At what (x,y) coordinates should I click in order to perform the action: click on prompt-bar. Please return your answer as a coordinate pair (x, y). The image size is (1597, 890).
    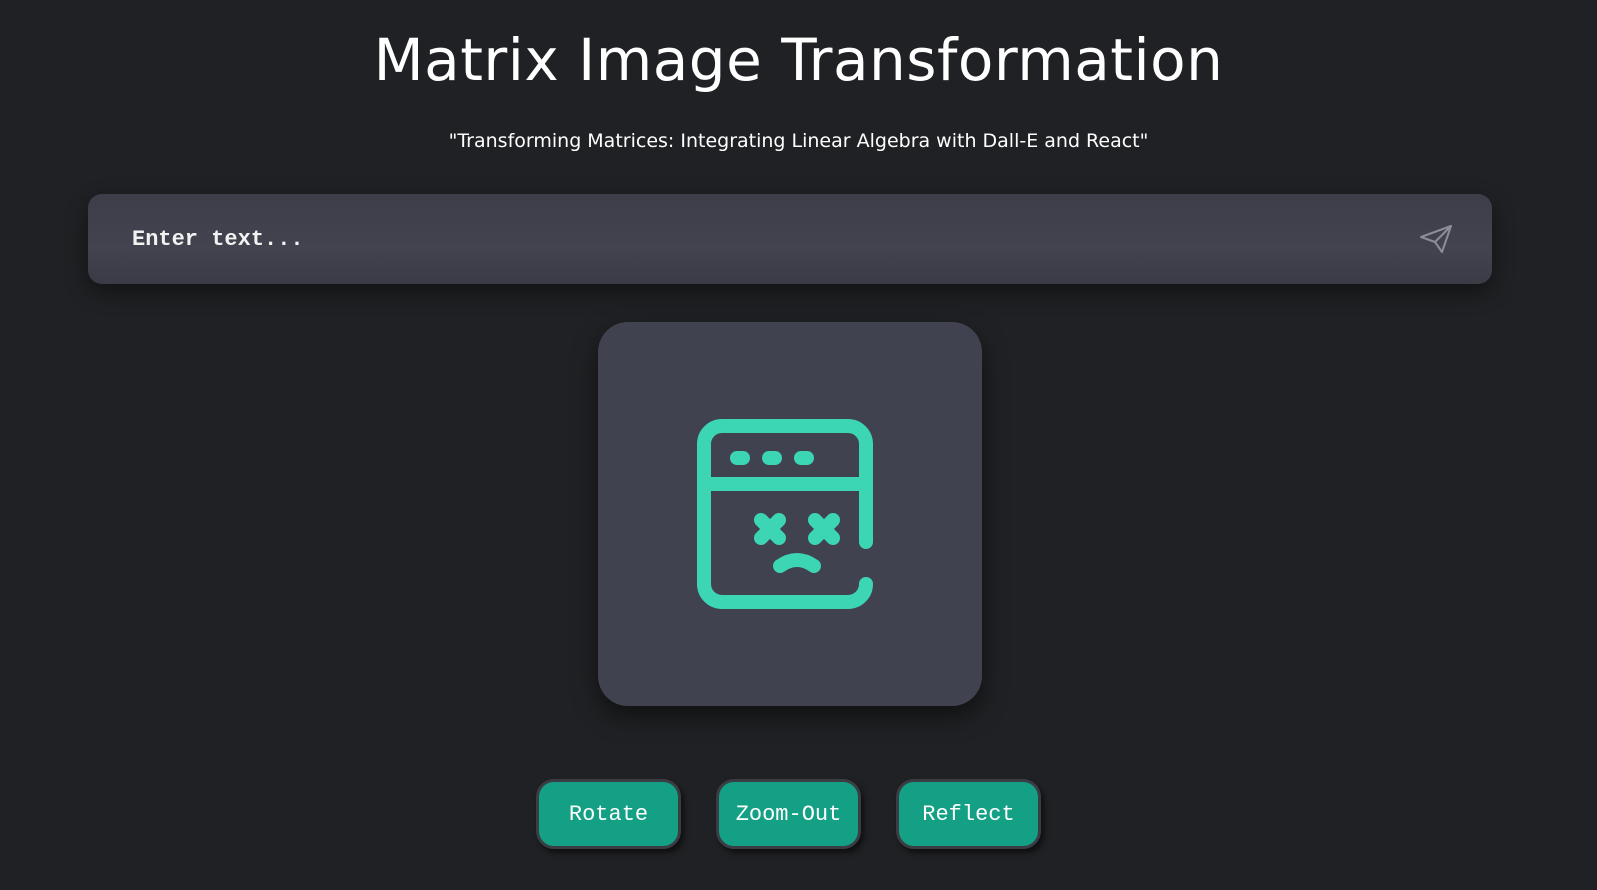
    Looking at the image, I should click on (790, 239).